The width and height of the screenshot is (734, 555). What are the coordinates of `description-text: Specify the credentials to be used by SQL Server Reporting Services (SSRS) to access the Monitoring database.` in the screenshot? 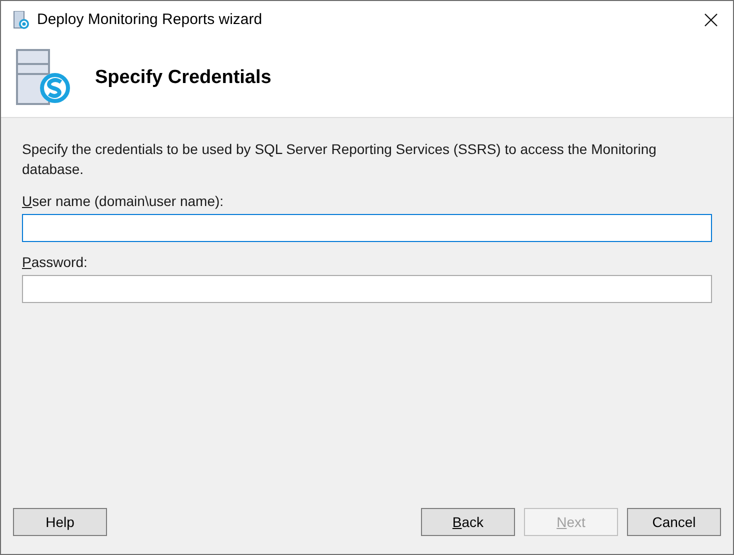 It's located at (340, 159).